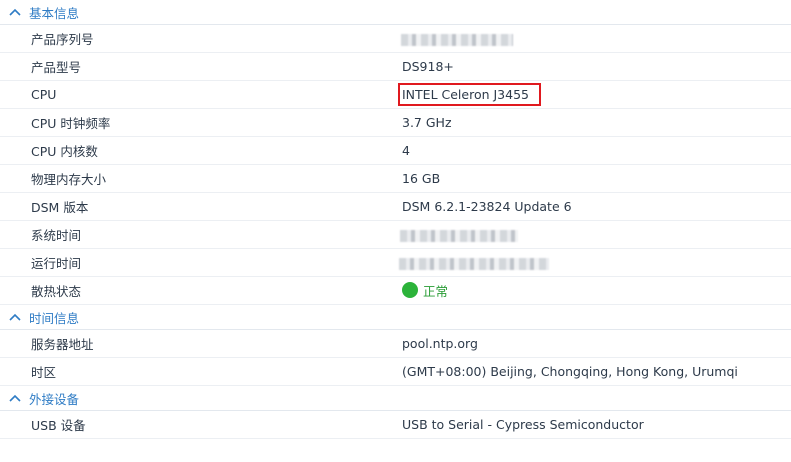  What do you see at coordinates (465, 94) in the screenshot?
I see `info-value: INTEL Celeron J3455` at bounding box center [465, 94].